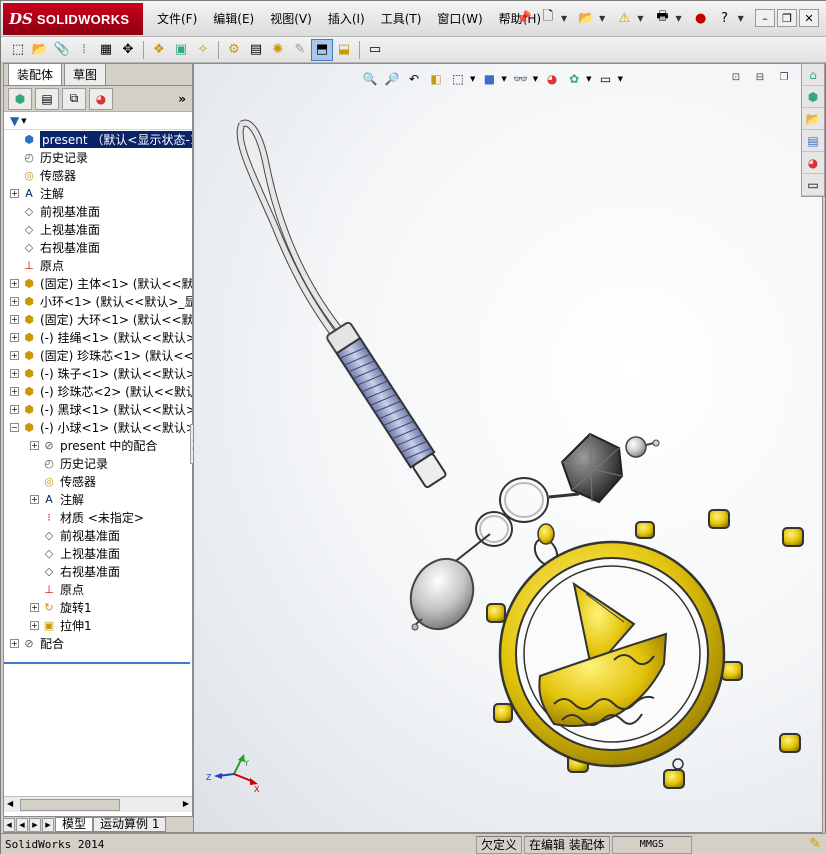 This screenshot has width=826, height=854. What do you see at coordinates (813, 163) in the screenshot?
I see `appearances-icon: ◕` at bounding box center [813, 163].